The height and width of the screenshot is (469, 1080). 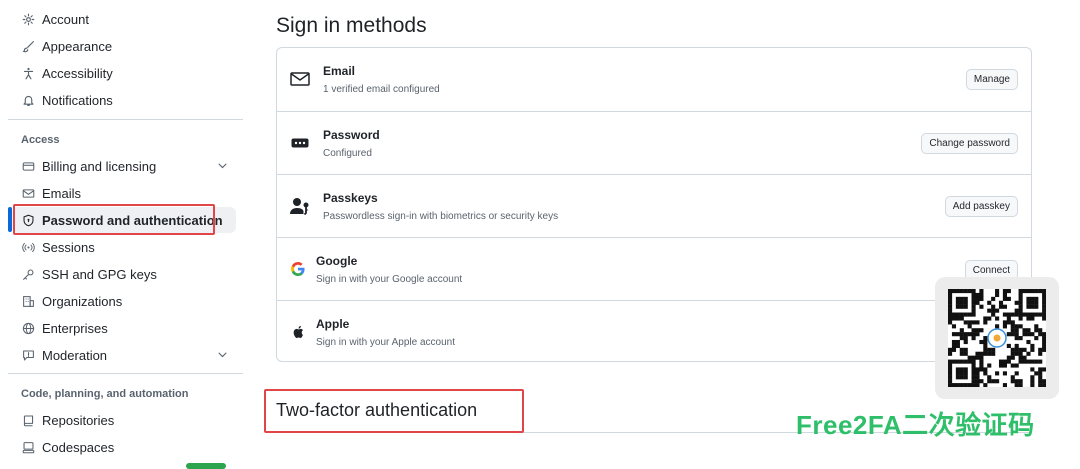 I want to click on passkey-icon, so click(x=300, y=206).